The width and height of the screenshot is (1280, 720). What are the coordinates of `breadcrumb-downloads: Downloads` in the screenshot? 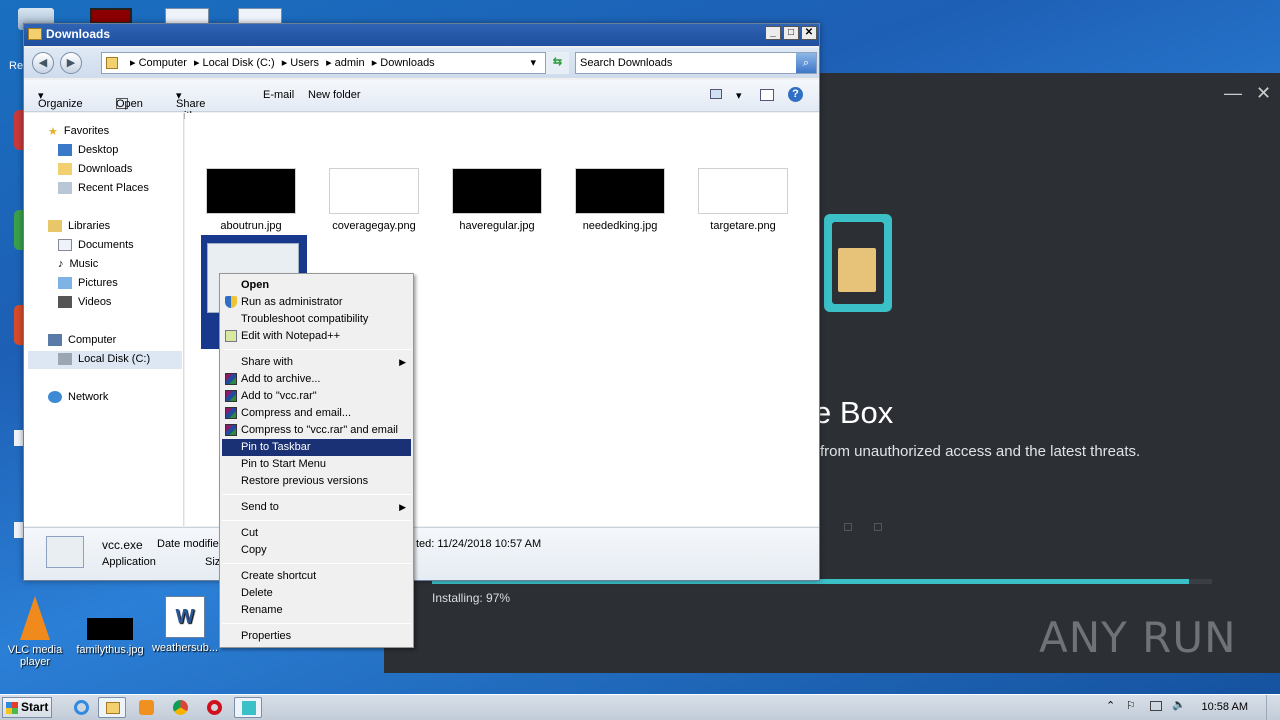 It's located at (407, 63).